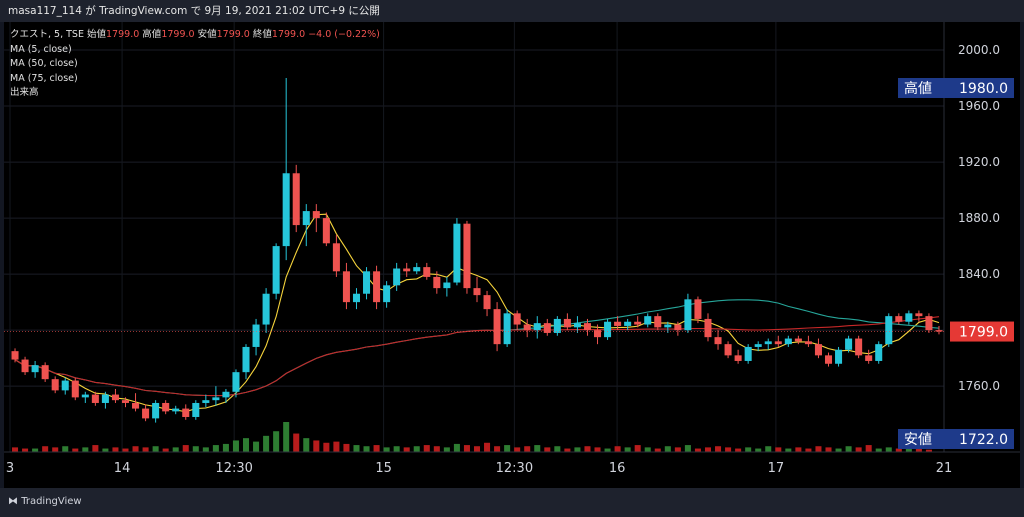  Describe the element at coordinates (195, 50) in the screenshot. I see `indicator-ma5: MA (5, close)` at that location.